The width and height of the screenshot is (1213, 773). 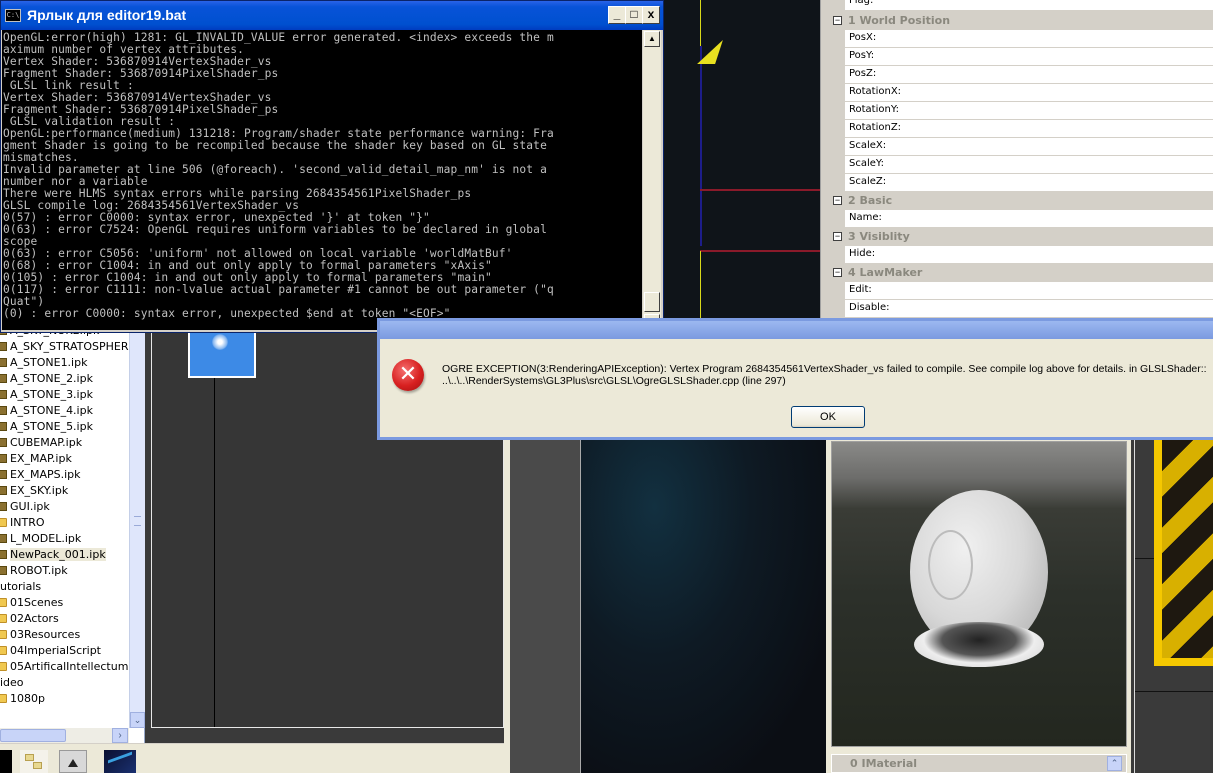 What do you see at coordinates (40, 540) in the screenshot?
I see `tree-item: L_MODEL.ipk` at bounding box center [40, 540].